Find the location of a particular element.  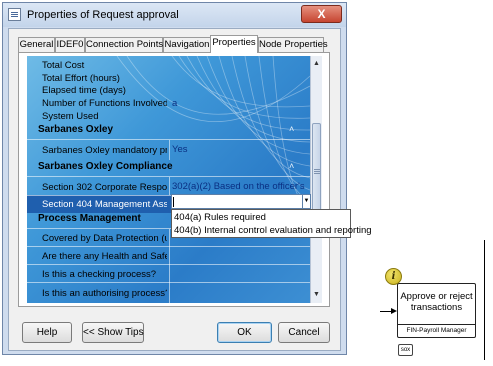

prop-name: Is this a checking process? is located at coordinates (99, 274).